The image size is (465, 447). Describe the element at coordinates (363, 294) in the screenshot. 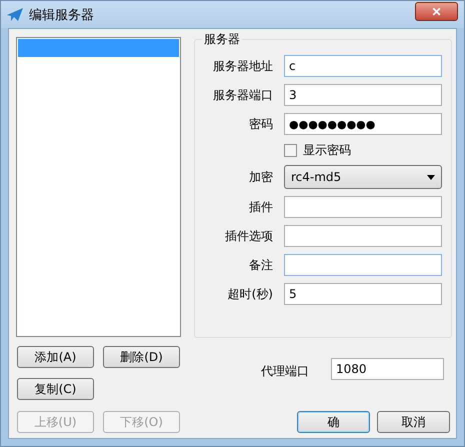

I see `input-field: 5` at that location.